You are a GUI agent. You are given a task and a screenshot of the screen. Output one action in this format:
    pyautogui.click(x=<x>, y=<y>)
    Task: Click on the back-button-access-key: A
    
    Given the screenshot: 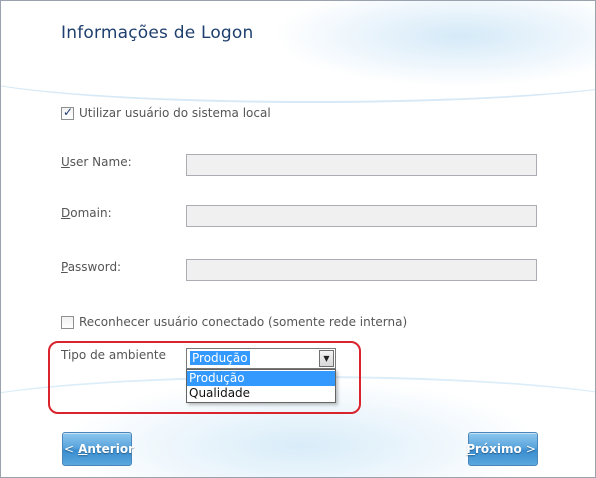 What is the action you would take?
    pyautogui.click(x=83, y=449)
    